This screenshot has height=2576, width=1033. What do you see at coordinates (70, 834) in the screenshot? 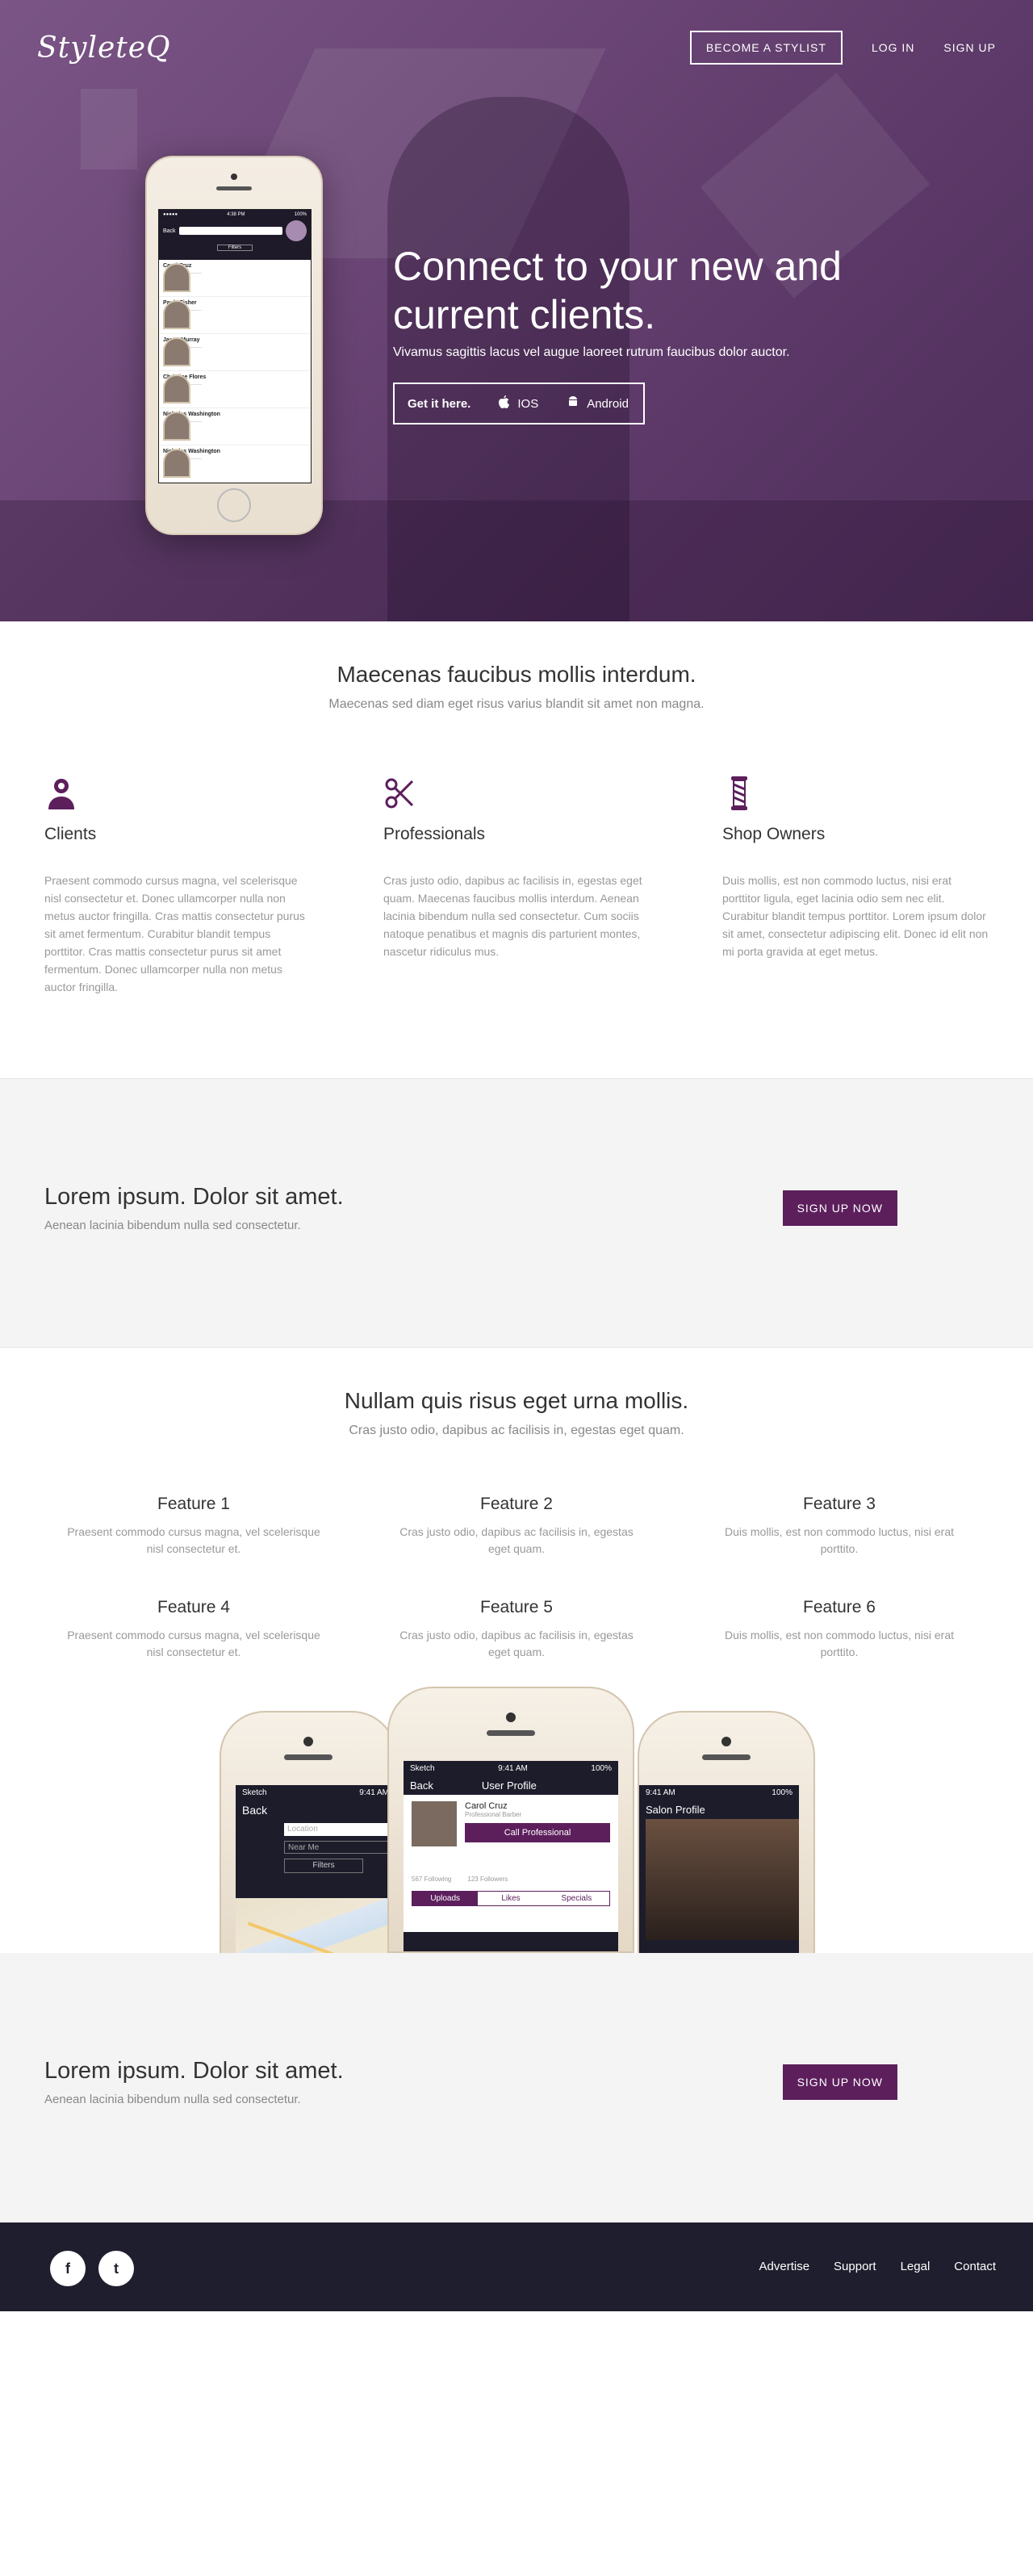
I see `column-title: Clients` at bounding box center [70, 834].